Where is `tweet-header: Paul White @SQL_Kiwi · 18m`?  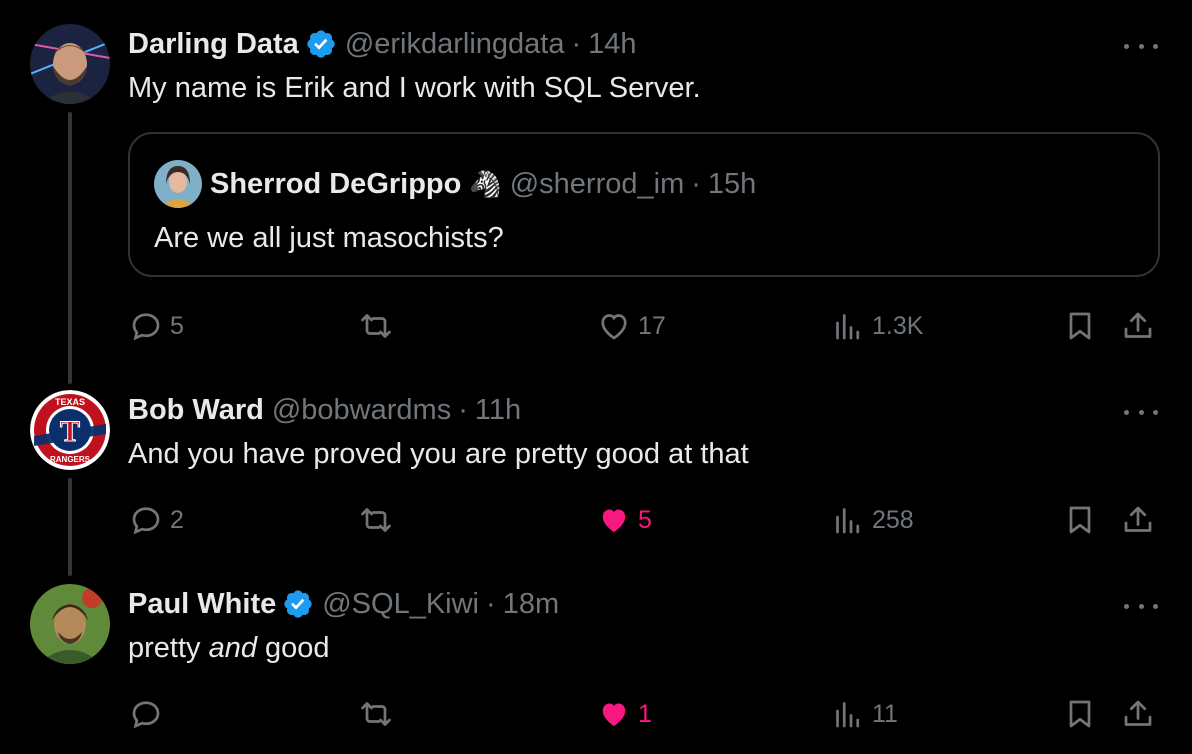 tweet-header: Paul White @SQL_Kiwi · 18m is located at coordinates (343, 604).